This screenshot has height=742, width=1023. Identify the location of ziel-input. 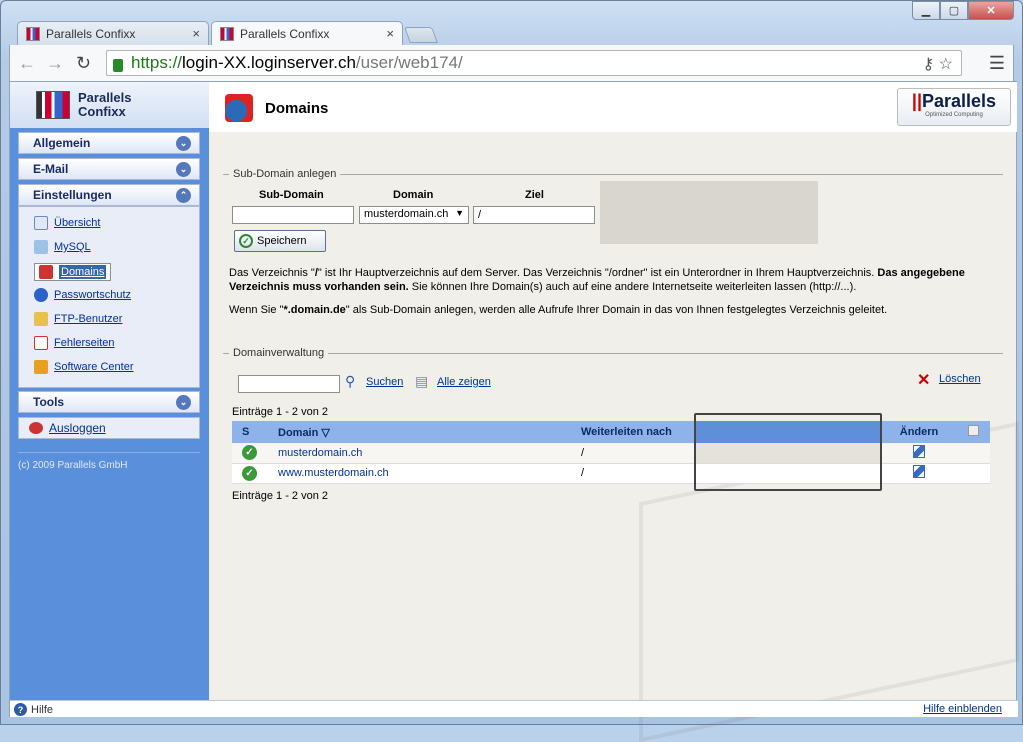
(534, 215).